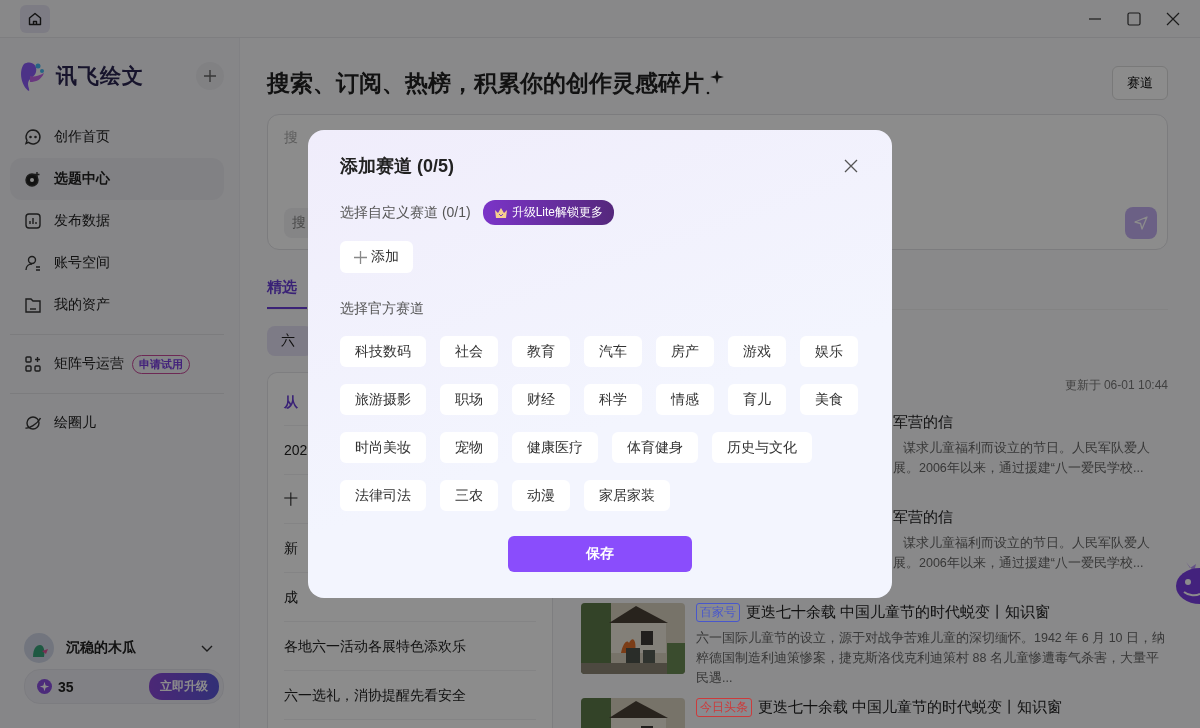 The width and height of the screenshot is (1200, 728). I want to click on home-button, so click(35, 18).